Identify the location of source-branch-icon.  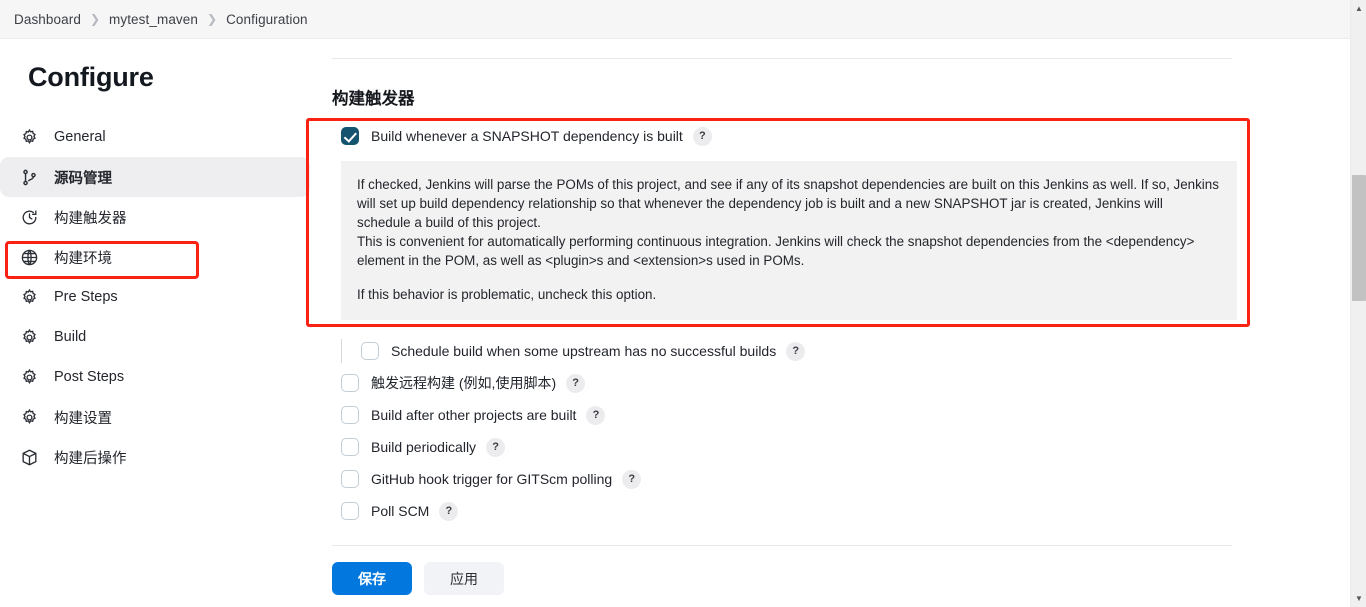
(29, 177).